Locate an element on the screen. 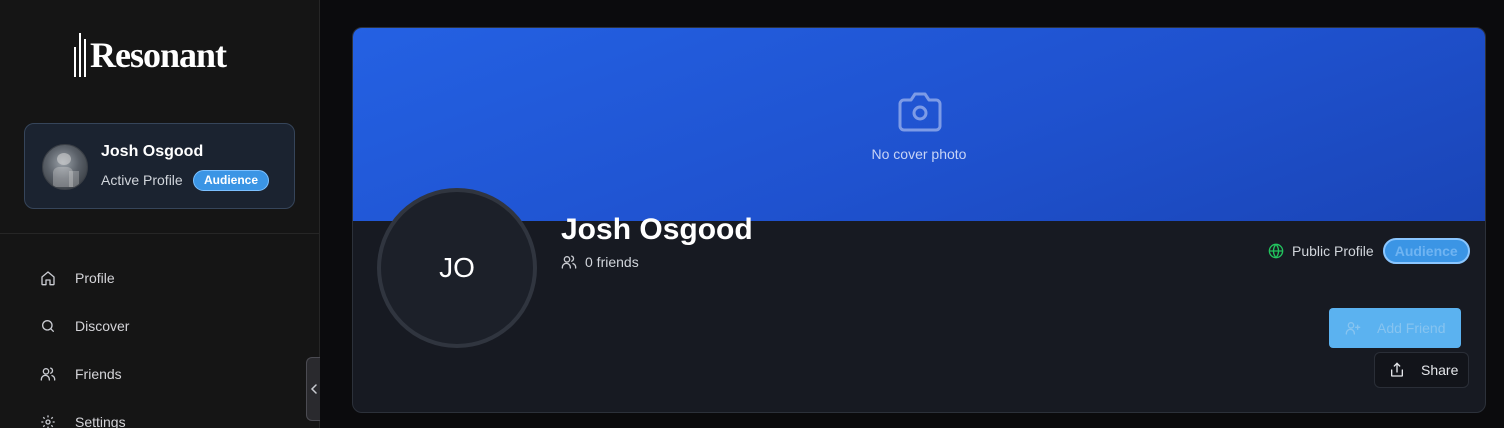 Image resolution: width=1504 pixels, height=428 pixels. profile-subtitle: Active Profile is located at coordinates (142, 180).